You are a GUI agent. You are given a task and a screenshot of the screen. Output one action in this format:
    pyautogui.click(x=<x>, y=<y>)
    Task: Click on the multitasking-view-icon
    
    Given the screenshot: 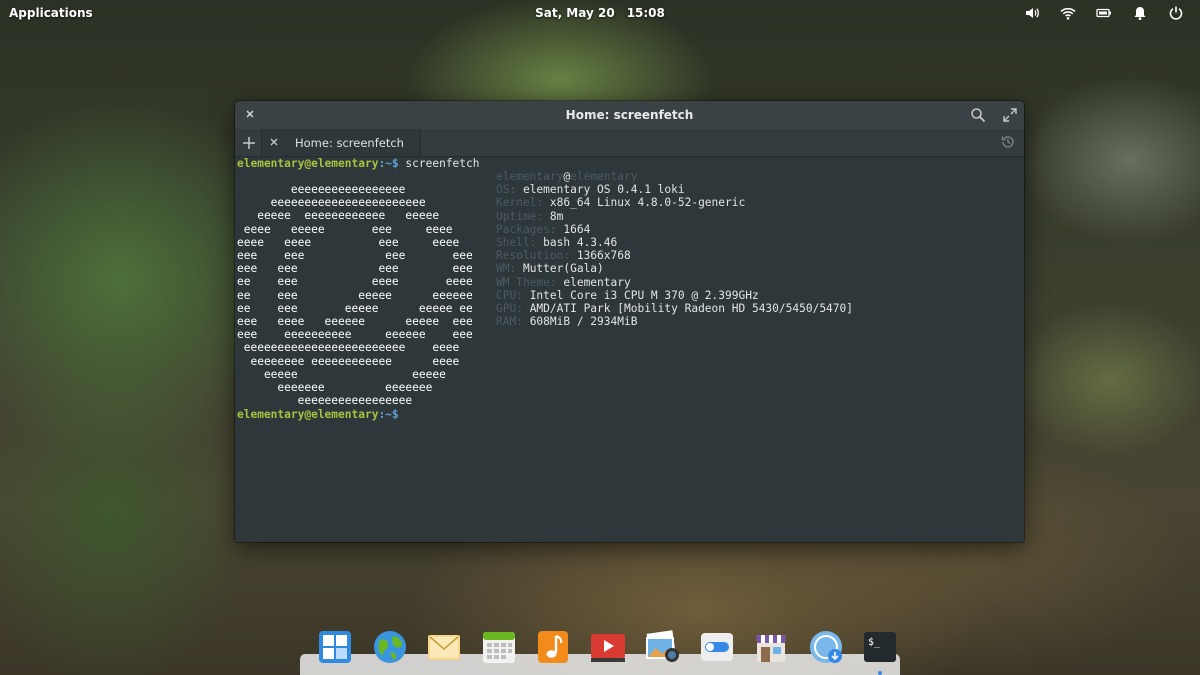 What is the action you would take?
    pyautogui.click(x=335, y=647)
    